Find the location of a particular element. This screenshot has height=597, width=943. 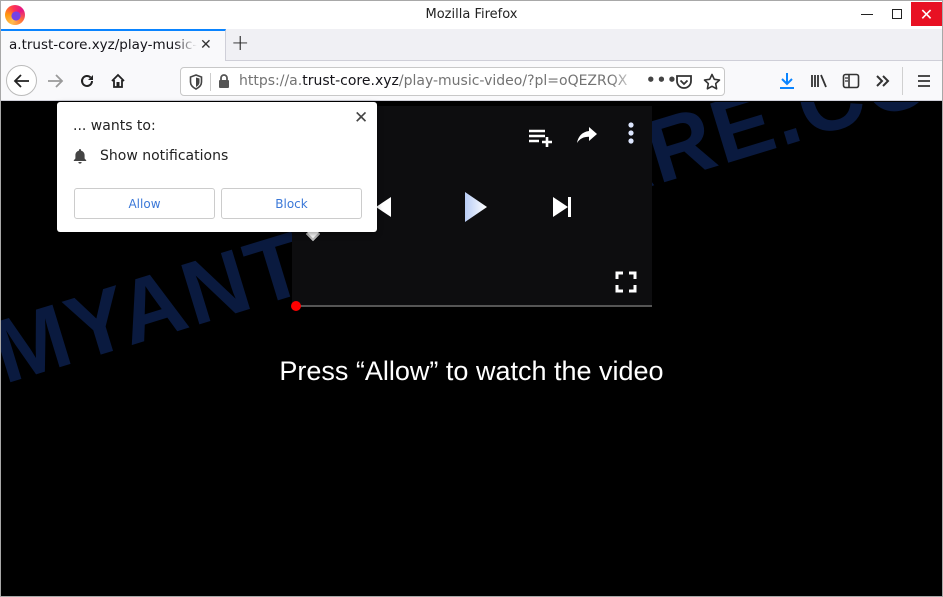

fullscreen-icon is located at coordinates (626, 282).